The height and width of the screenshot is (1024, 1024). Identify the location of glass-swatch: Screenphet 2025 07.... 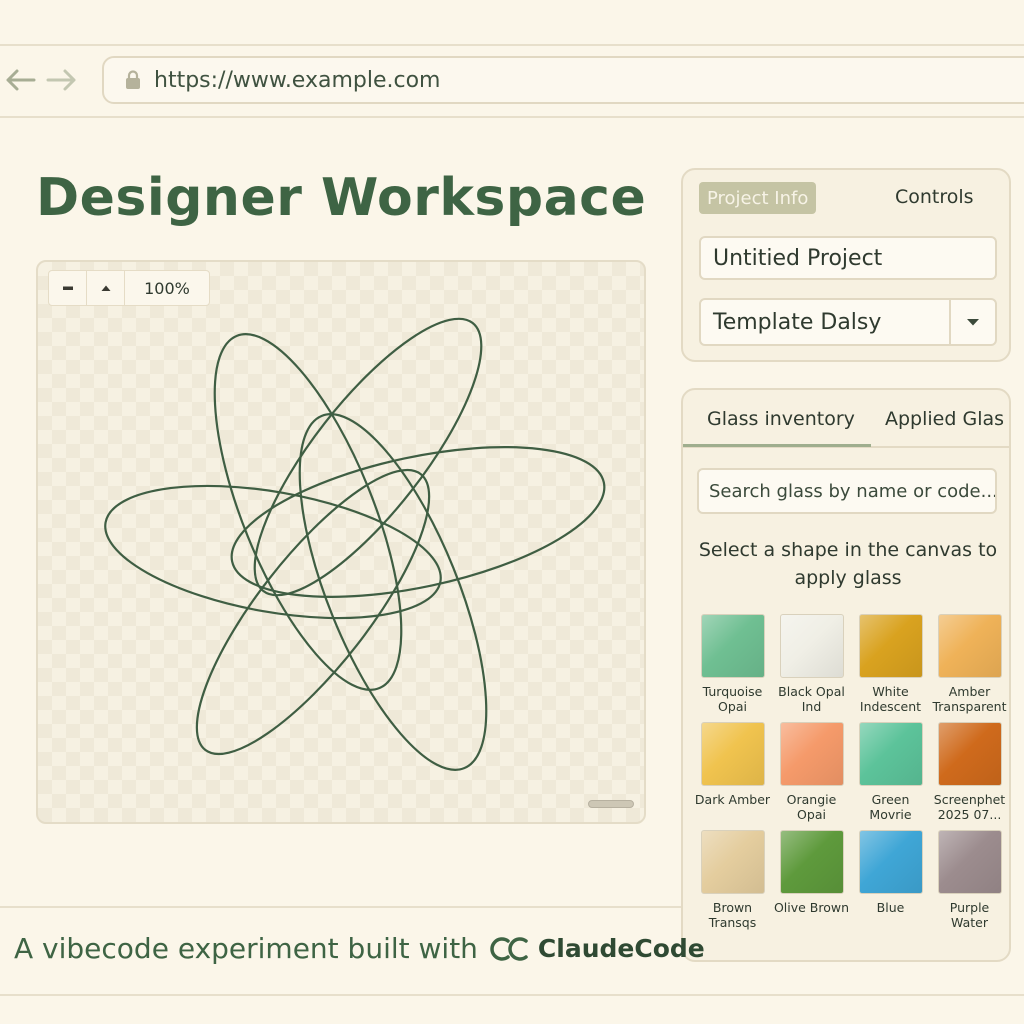
(969, 773).